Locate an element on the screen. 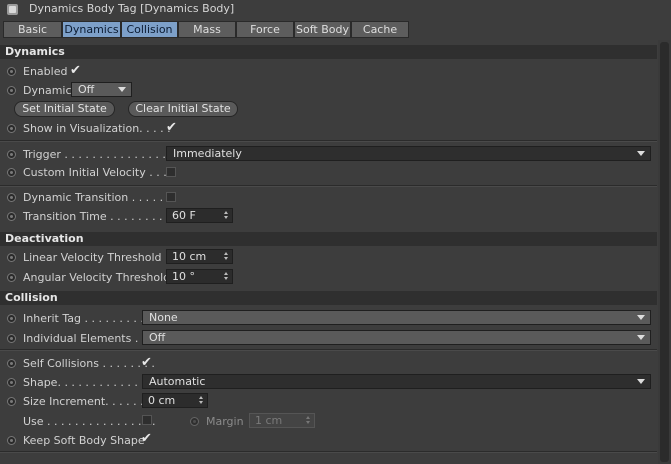 The width and height of the screenshot is (671, 464). scrollbar-thumb is located at coordinates (664, 252).